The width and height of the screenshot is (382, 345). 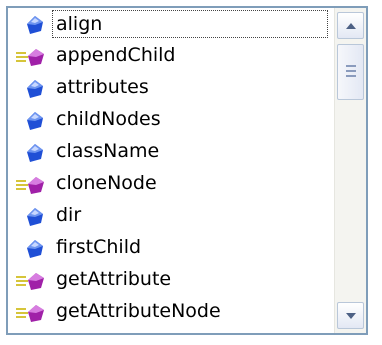 What do you see at coordinates (108, 119) in the screenshot?
I see `list-item-label: childNodes` at bounding box center [108, 119].